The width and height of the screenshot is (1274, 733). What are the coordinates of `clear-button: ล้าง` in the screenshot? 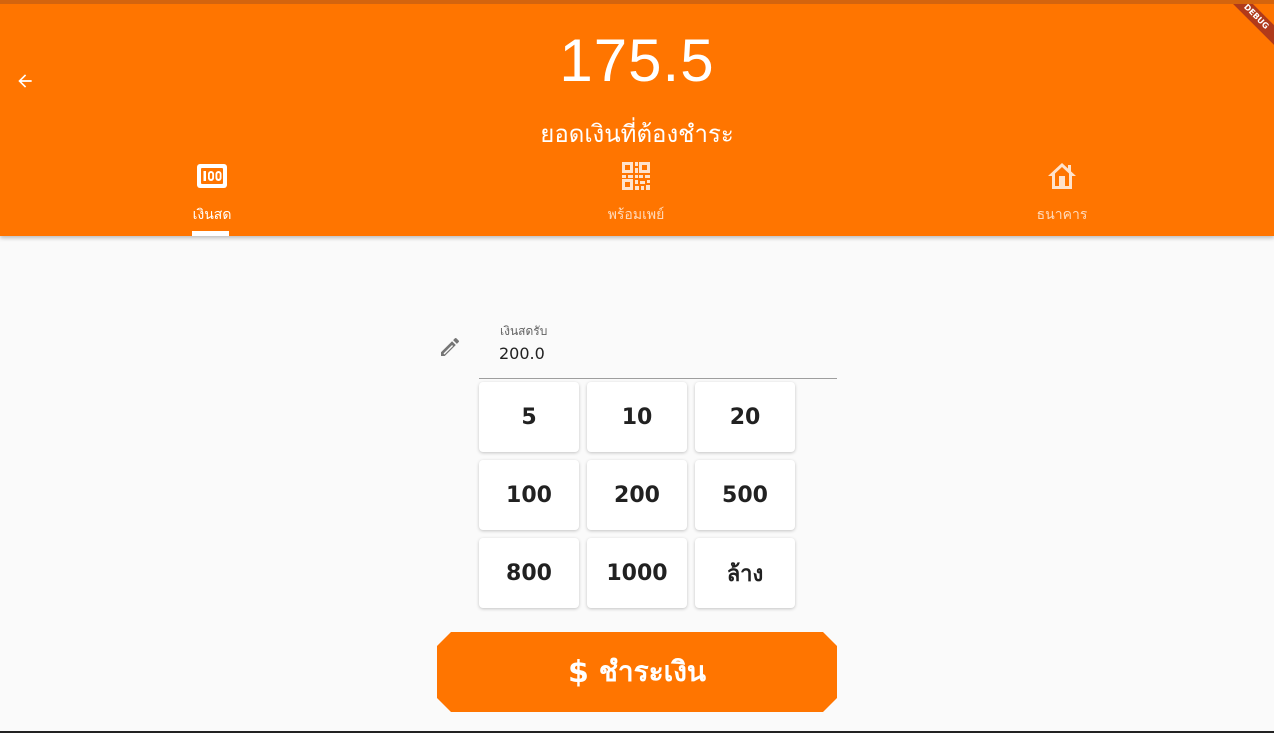 It's located at (745, 573).